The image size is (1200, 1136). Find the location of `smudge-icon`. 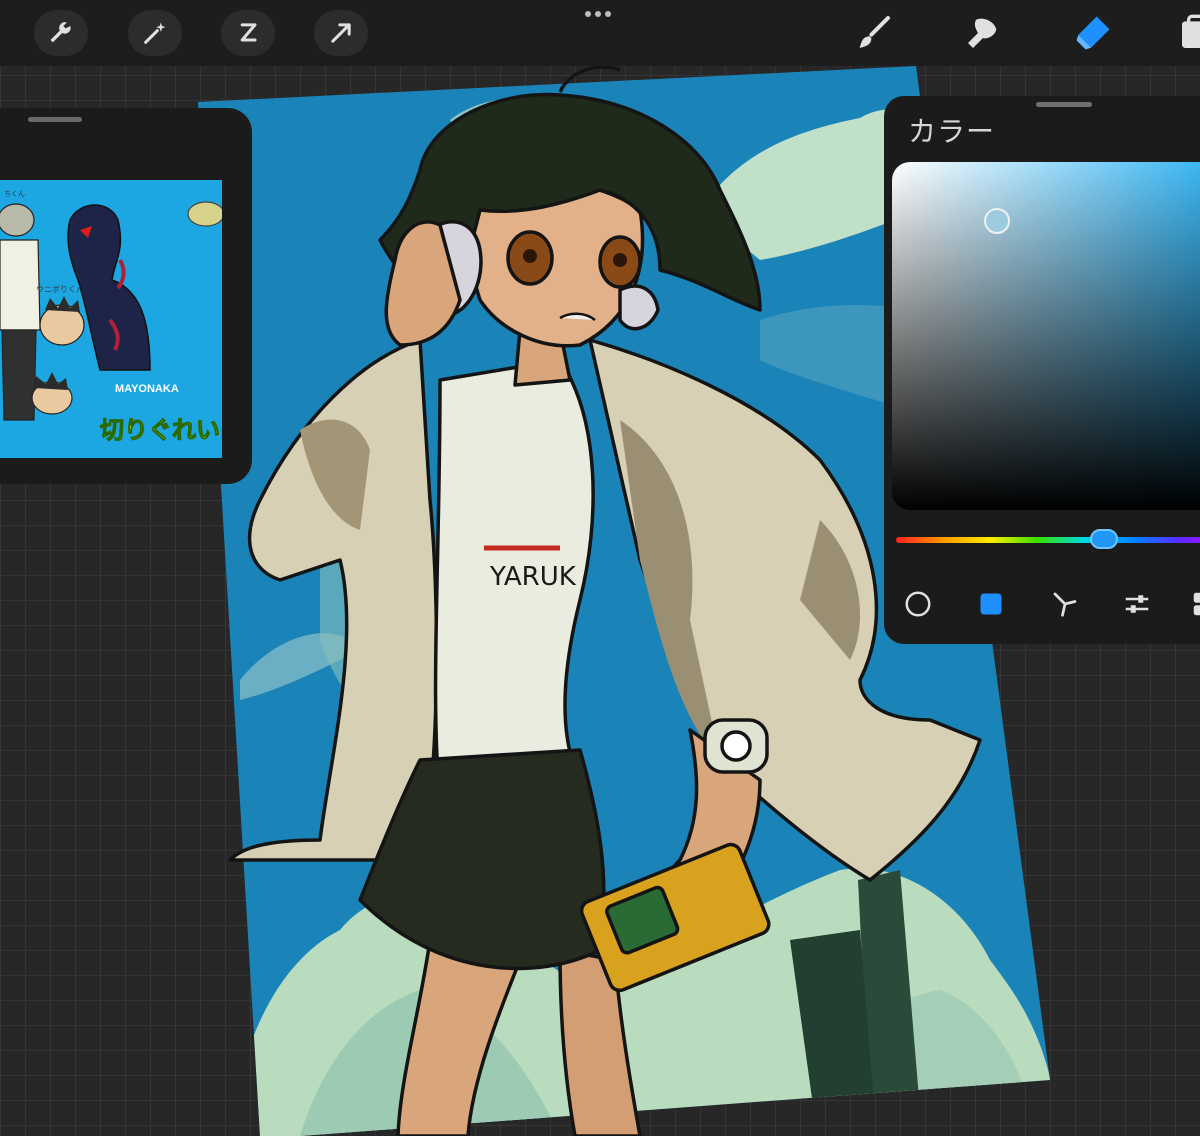

smudge-icon is located at coordinates (982, 33).